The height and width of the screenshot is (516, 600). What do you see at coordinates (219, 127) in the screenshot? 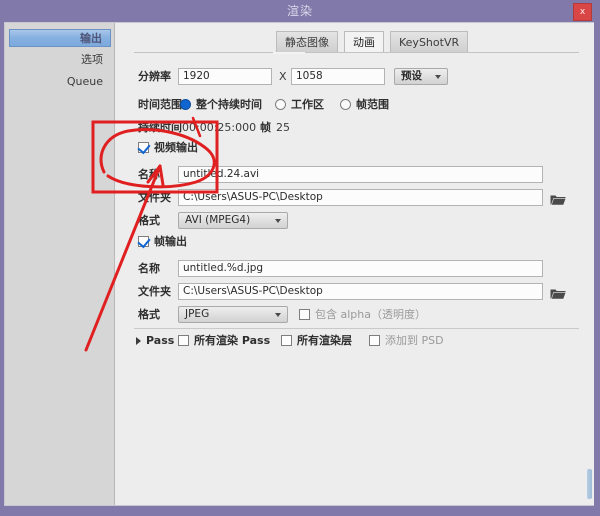
I see `duration-value: 00:00:25:000` at bounding box center [219, 127].